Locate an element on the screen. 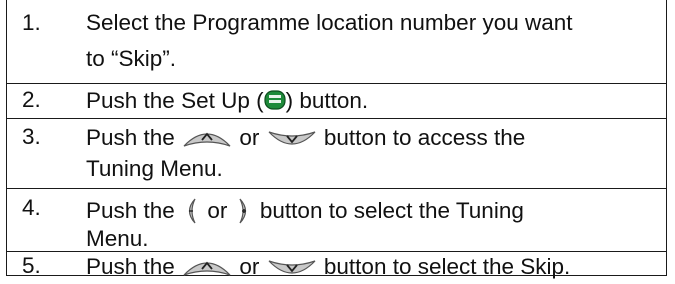 The height and width of the screenshot is (284, 675). step-5-suffix: button to select the Skip. is located at coordinates (447, 266).